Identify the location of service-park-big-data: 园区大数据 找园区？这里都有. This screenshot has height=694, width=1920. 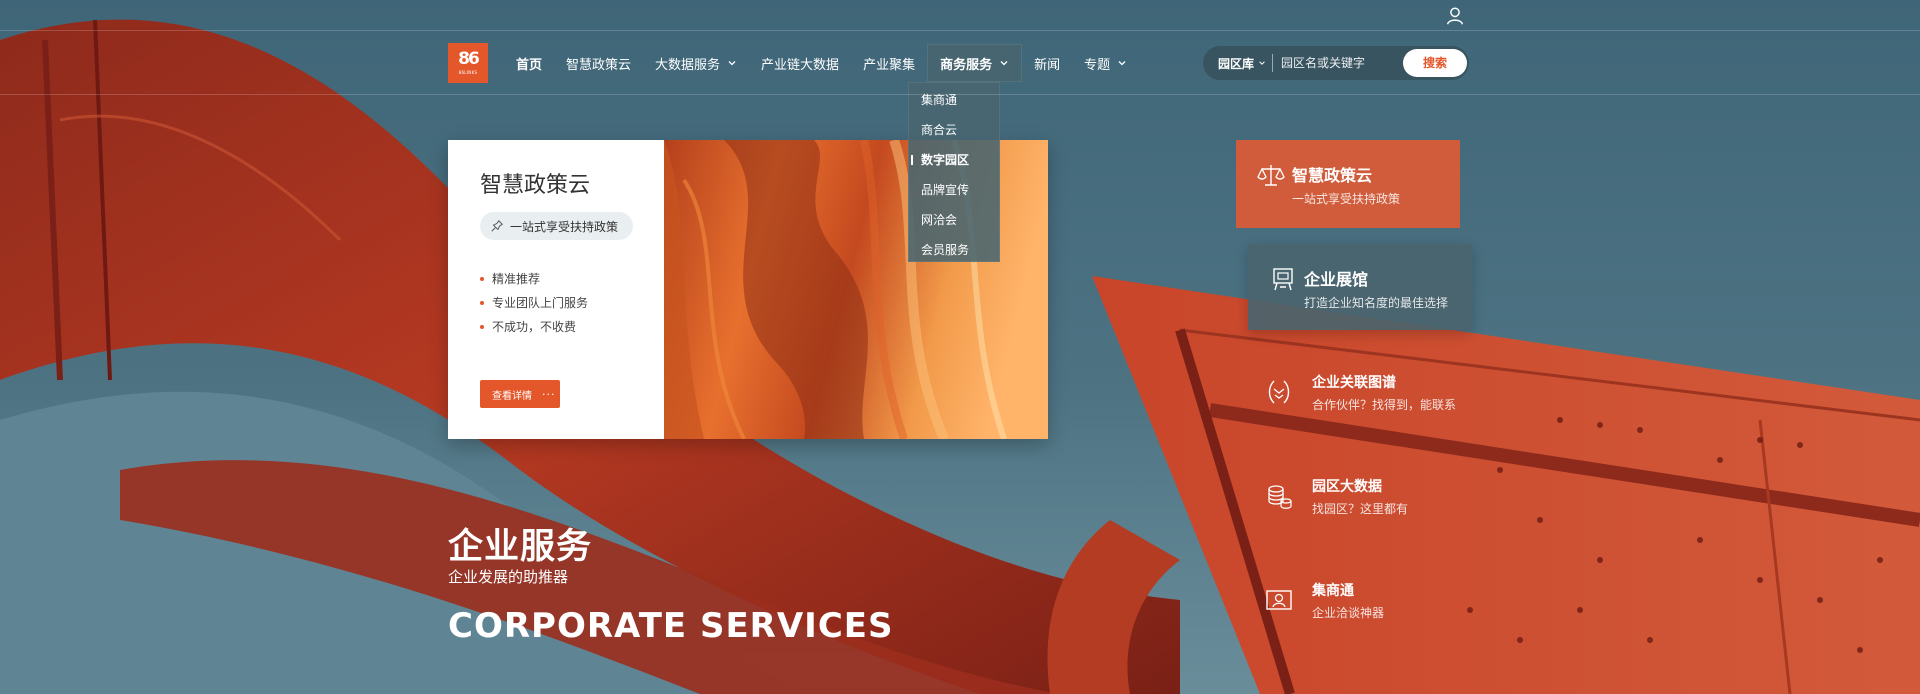
(1367, 502).